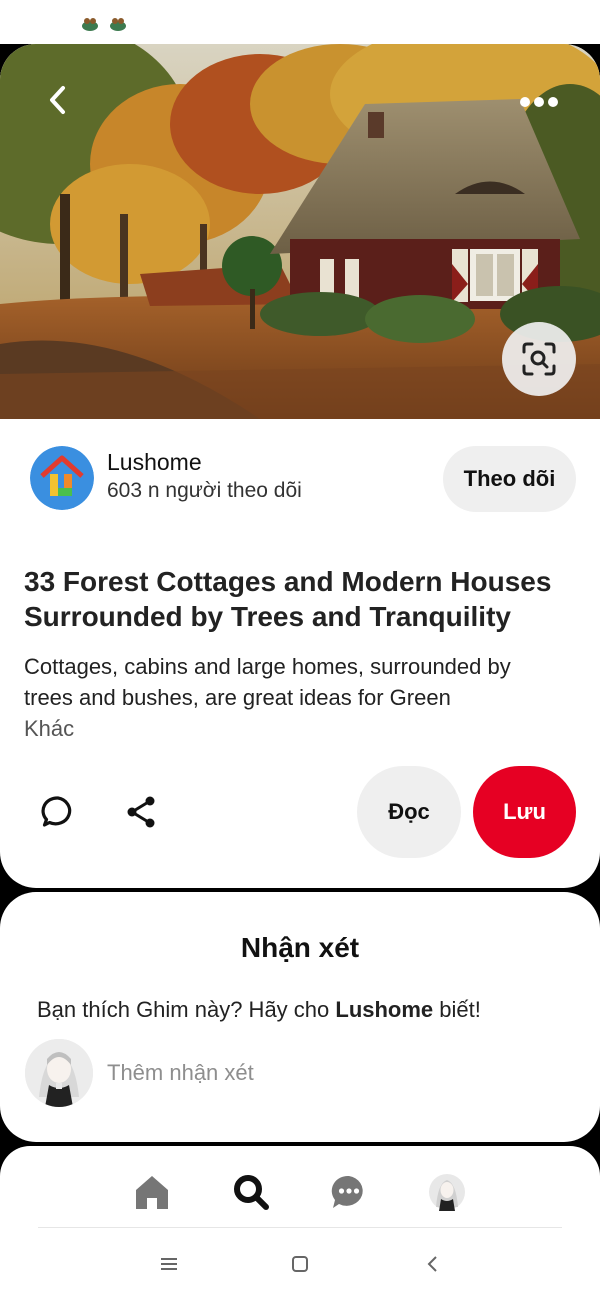 This screenshot has height=1300, width=600. I want to click on recent-apps-button, so click(169, 1264).